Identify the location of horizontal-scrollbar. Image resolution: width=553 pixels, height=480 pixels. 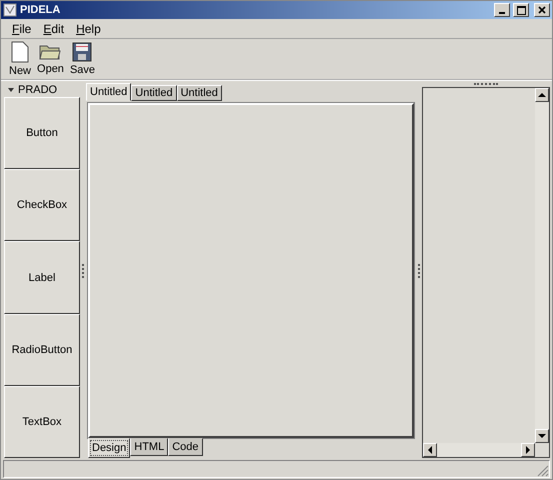
(479, 450).